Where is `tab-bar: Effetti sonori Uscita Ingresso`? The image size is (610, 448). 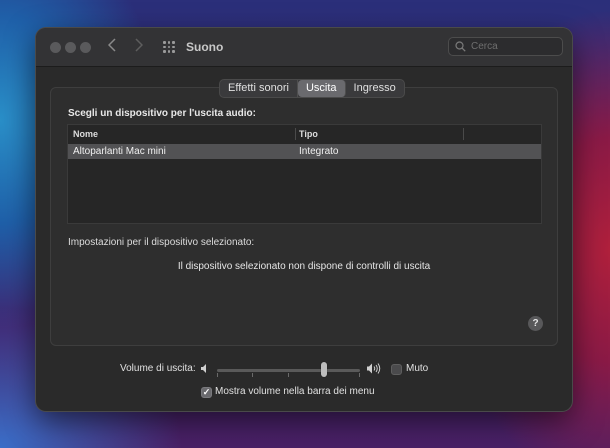
tab-bar: Effetti sonori Uscita Ingresso is located at coordinates (312, 88).